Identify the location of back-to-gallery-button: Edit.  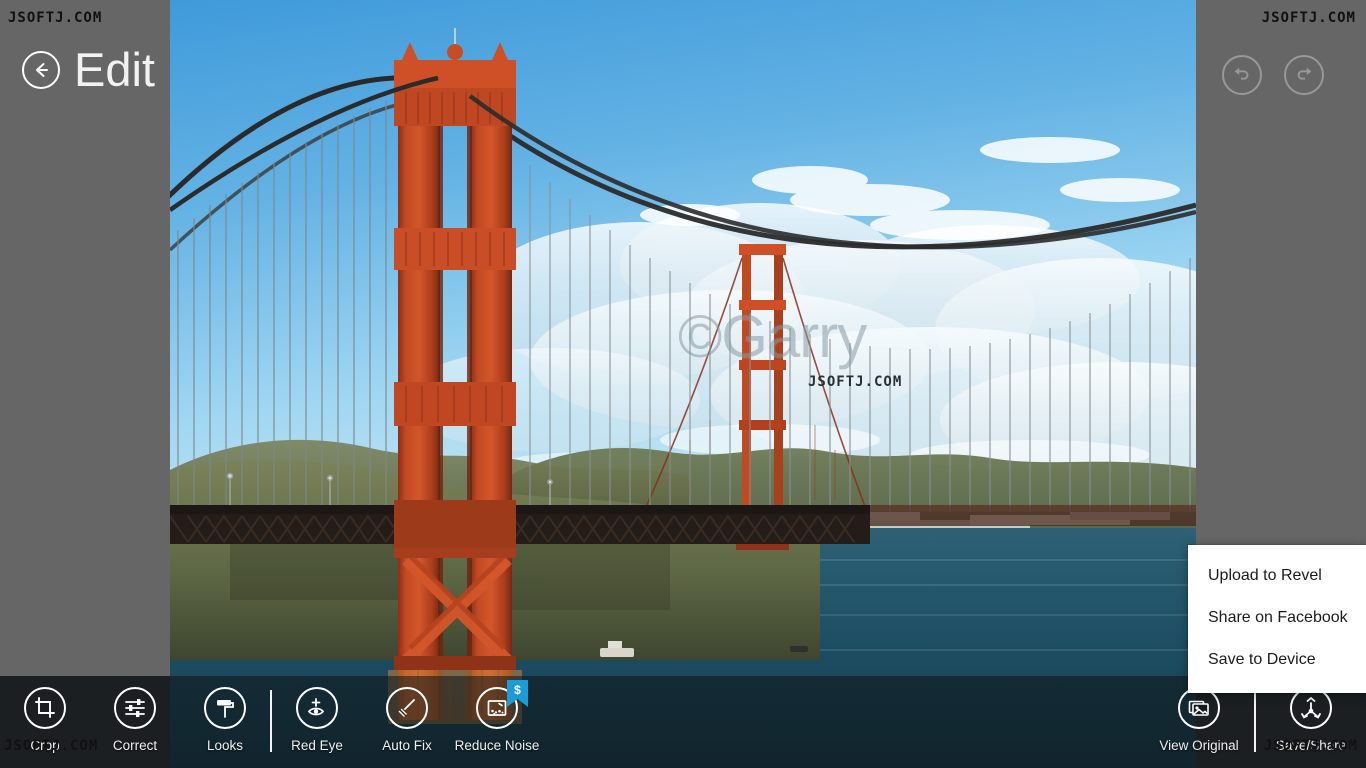
(88, 69).